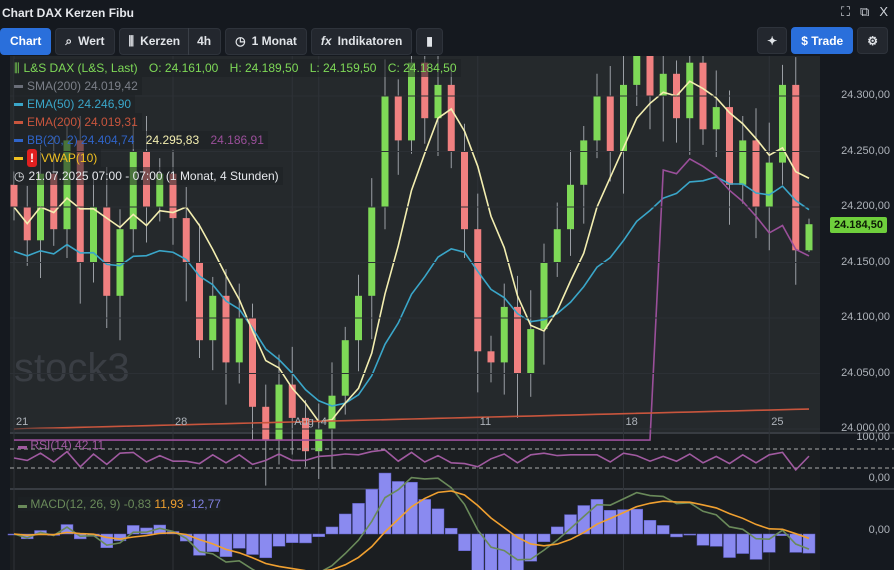 The image size is (894, 570). Describe the element at coordinates (80, 68) in the screenshot. I see `instrument-label: L&S DAX (L&S, Last)` at that location.